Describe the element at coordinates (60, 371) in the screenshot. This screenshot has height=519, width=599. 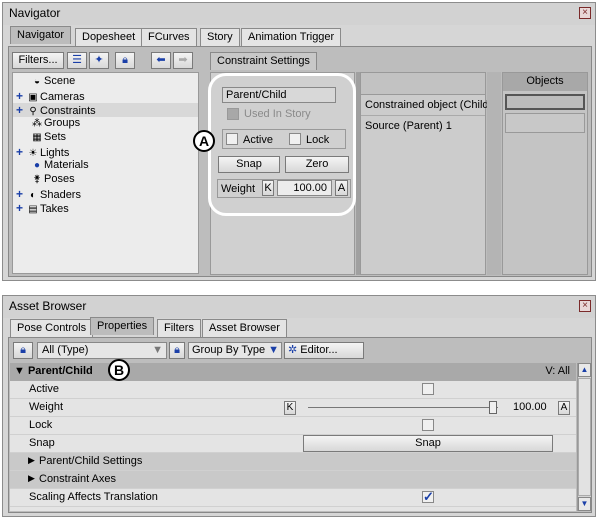
I see `section-title: Parent/Child` at that location.